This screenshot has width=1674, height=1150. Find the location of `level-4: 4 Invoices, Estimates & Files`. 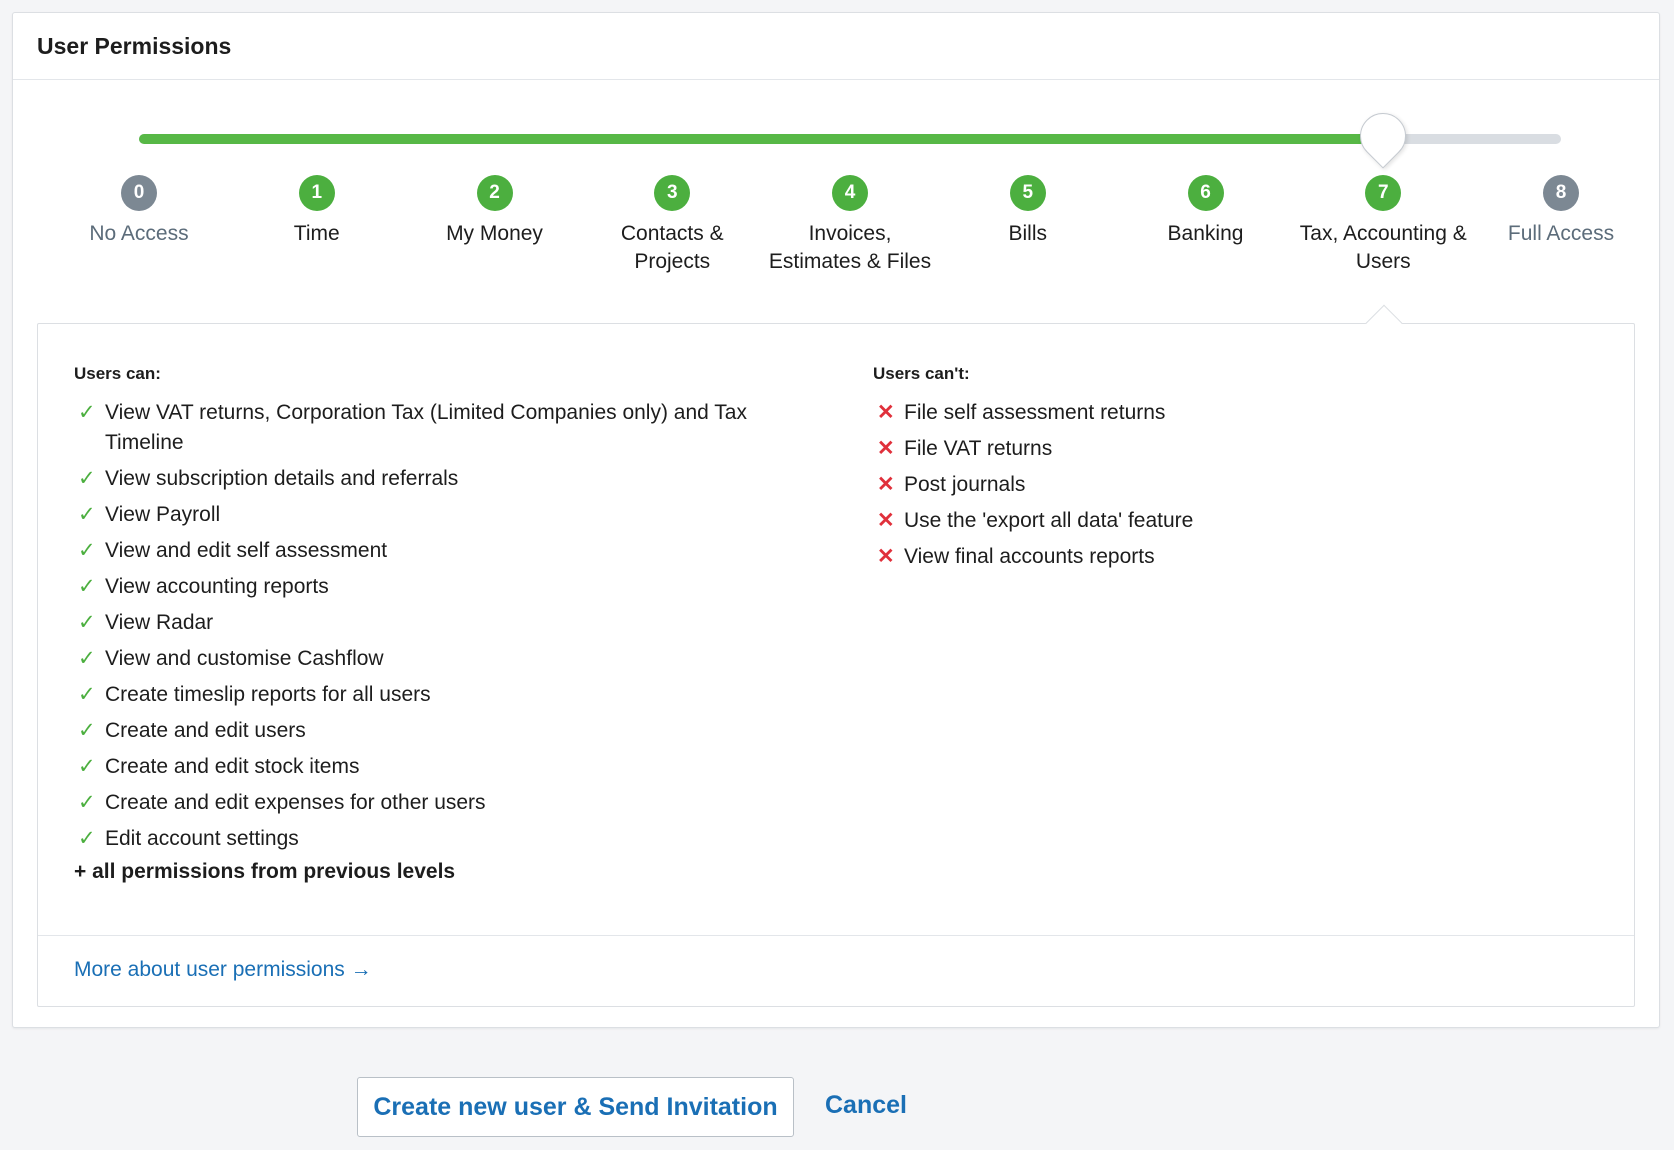

level-4: 4 Invoices, Estimates & Files is located at coordinates (850, 225).